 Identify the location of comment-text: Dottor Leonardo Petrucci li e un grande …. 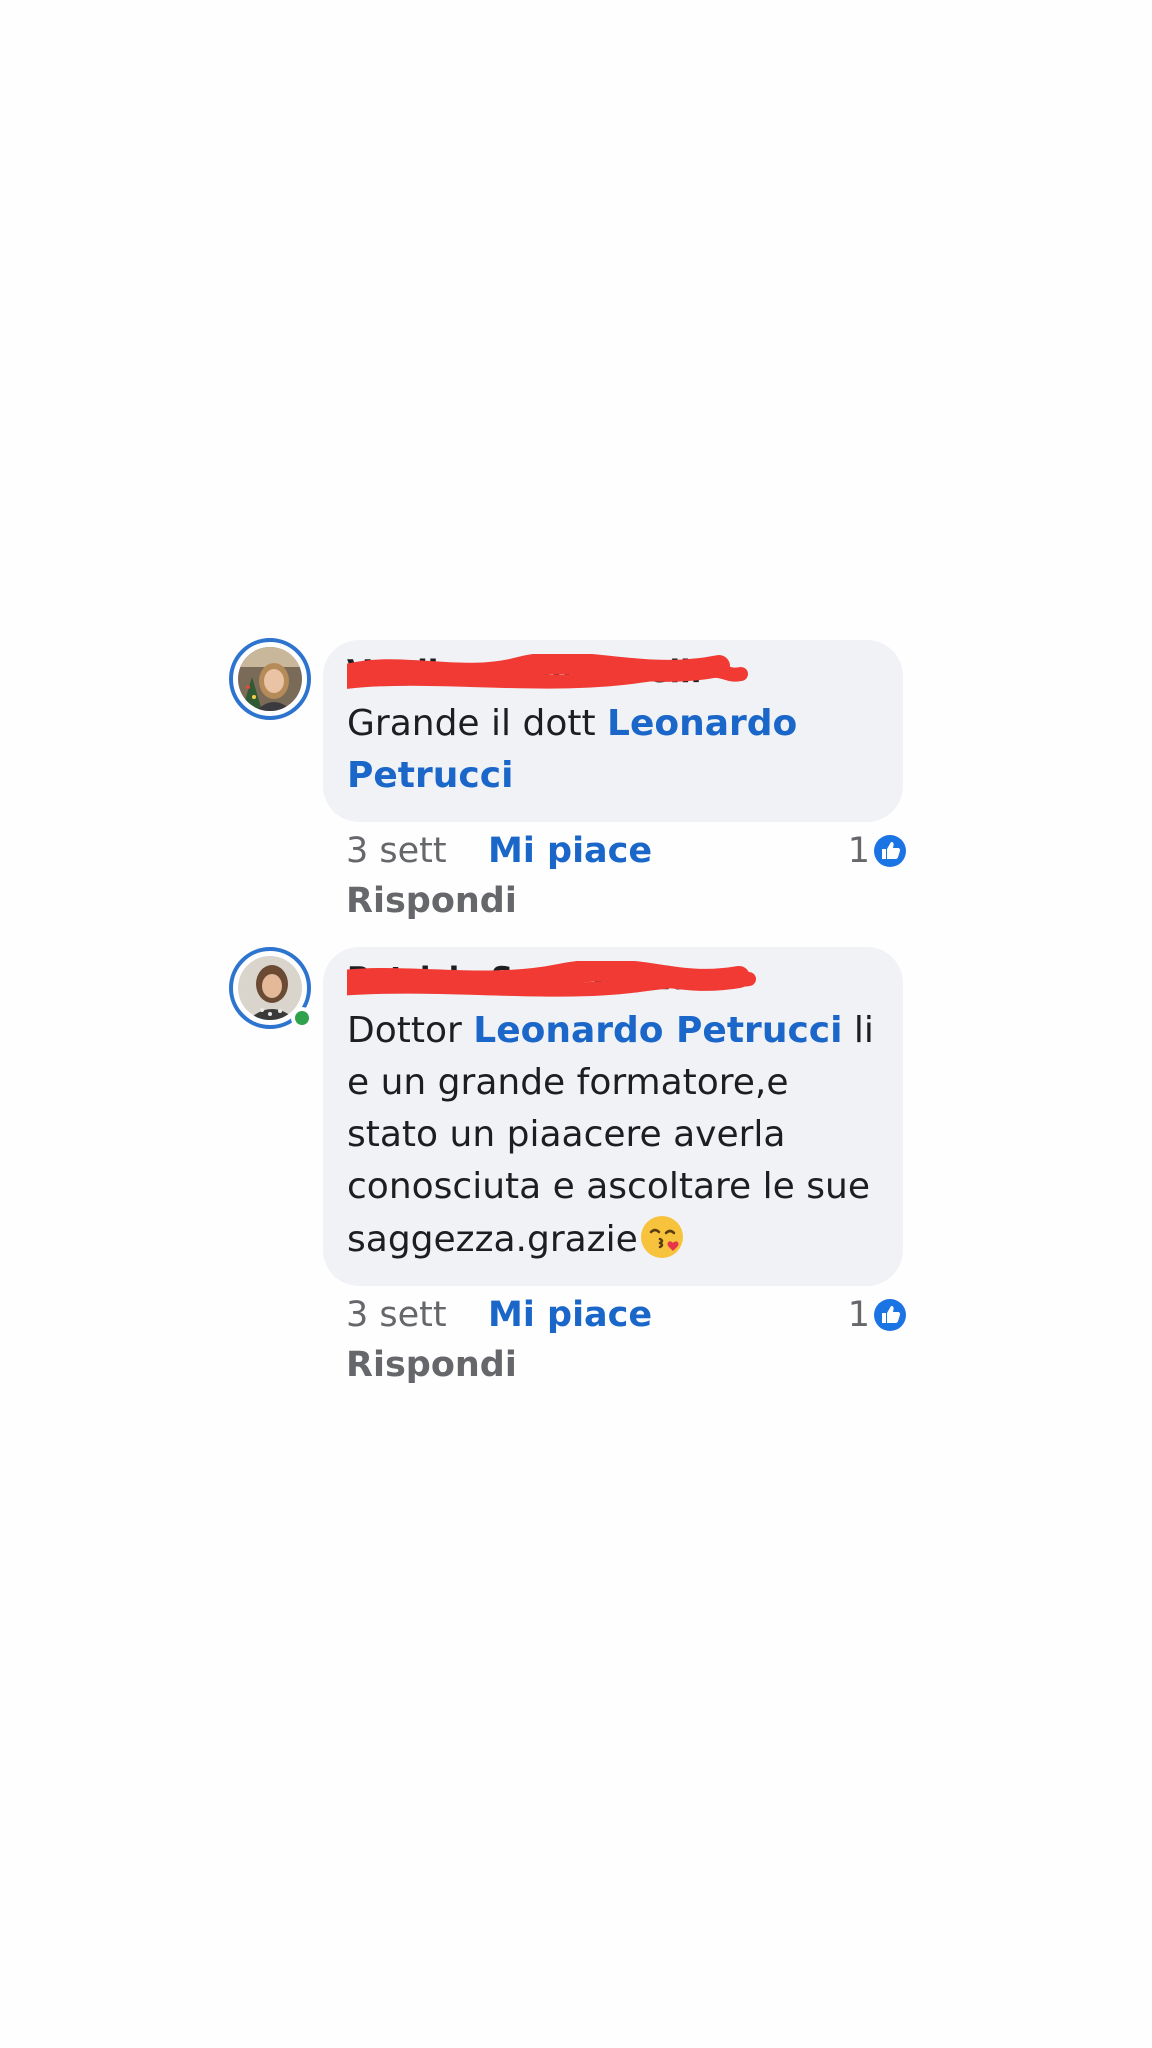
(610, 1135).